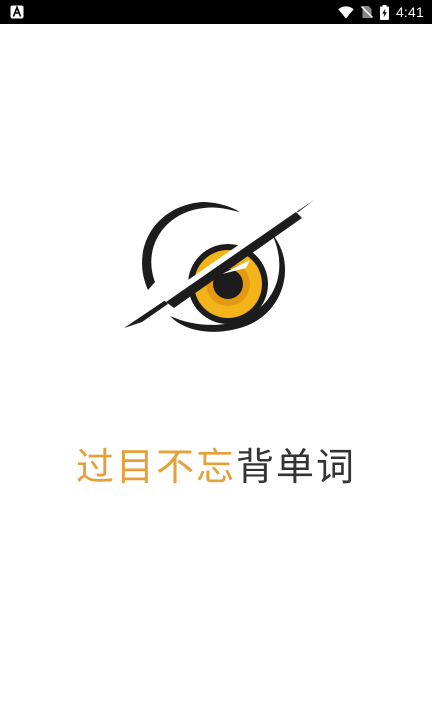  I want to click on status-bar: 4:41, so click(216, 12).